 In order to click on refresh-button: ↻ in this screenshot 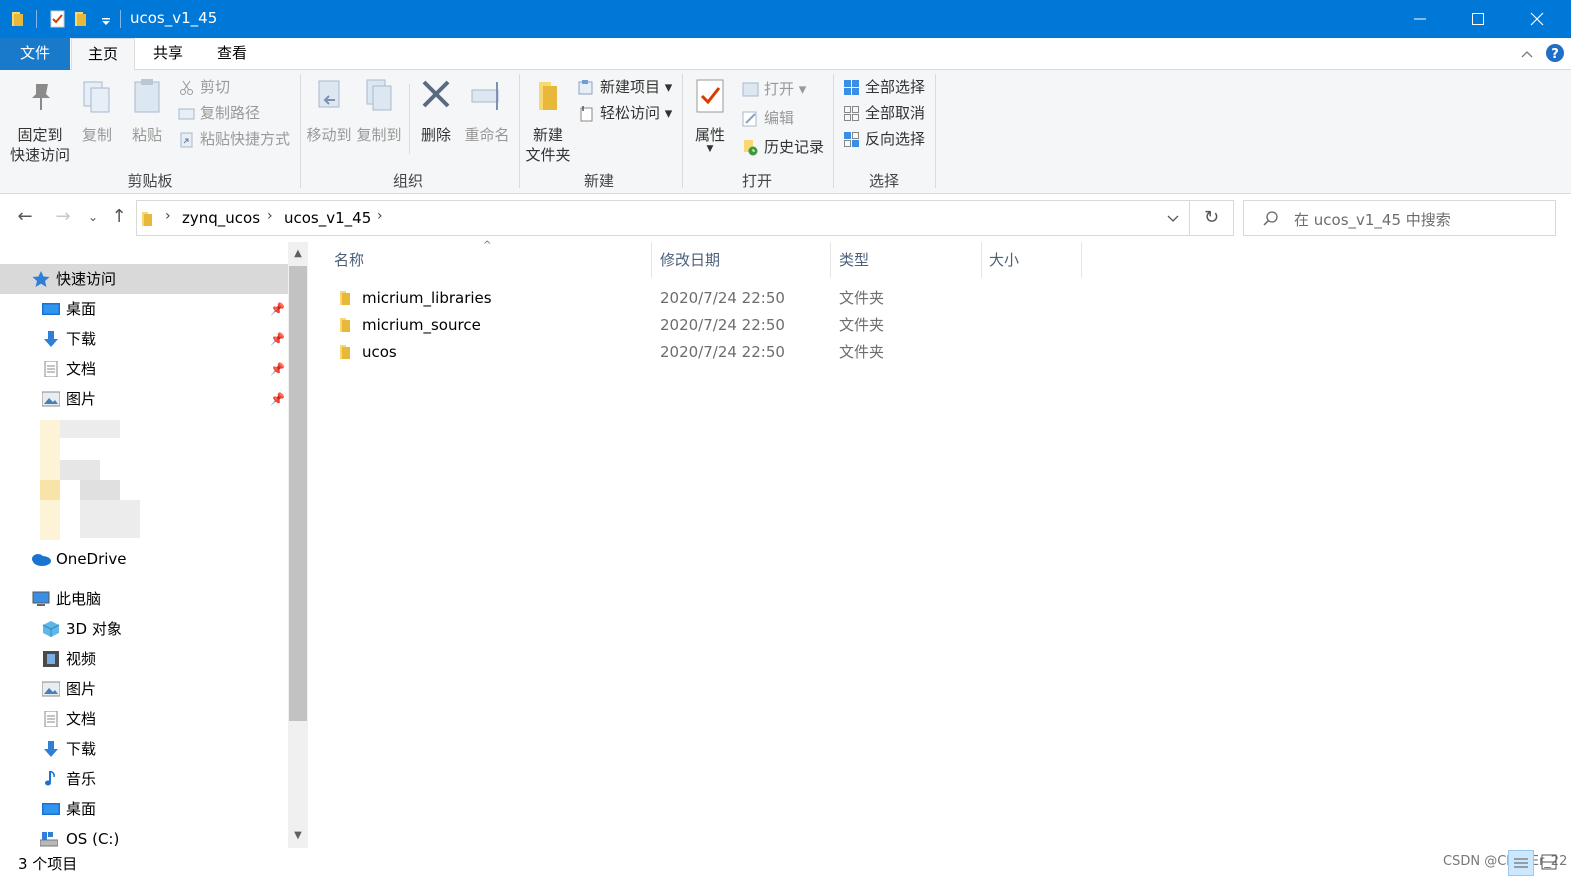, I will do `click(1212, 218)`.